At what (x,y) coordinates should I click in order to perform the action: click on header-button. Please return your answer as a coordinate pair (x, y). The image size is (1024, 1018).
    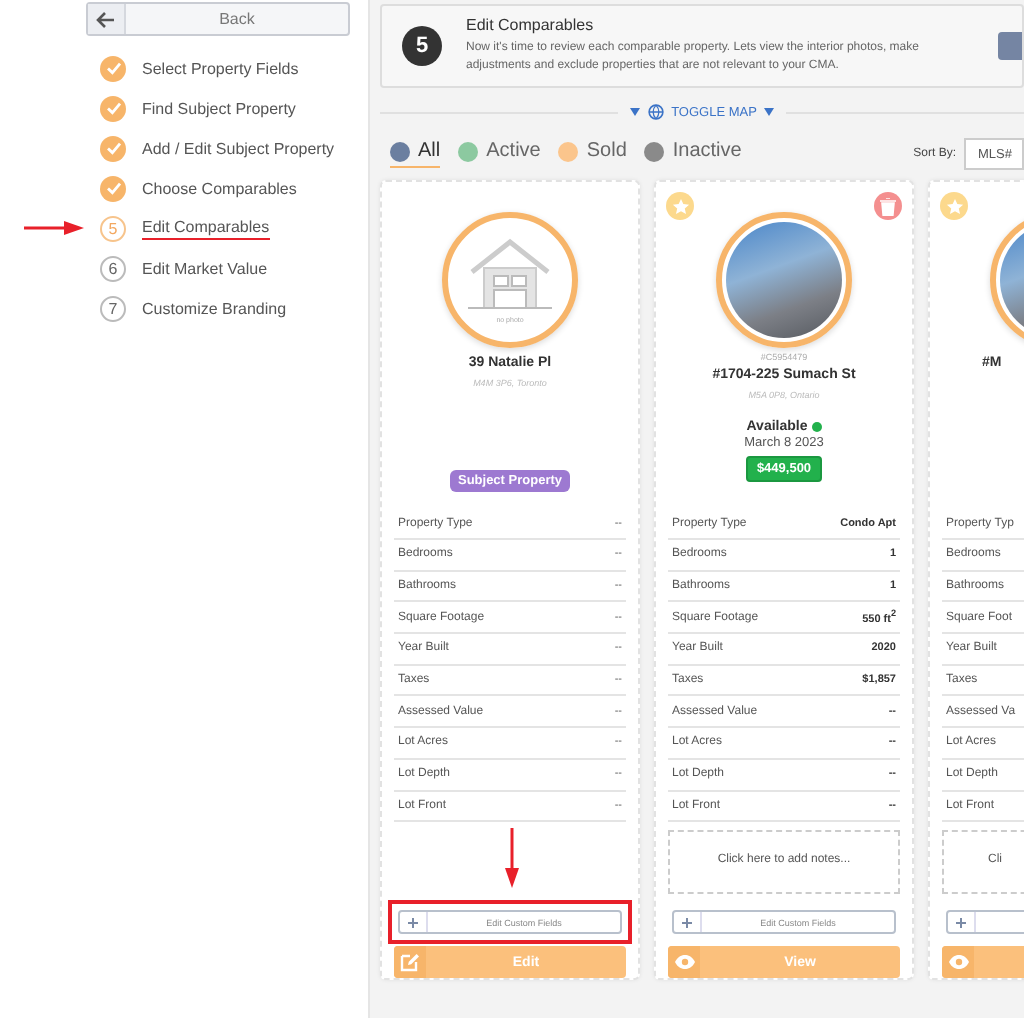
    Looking at the image, I should click on (1010, 46).